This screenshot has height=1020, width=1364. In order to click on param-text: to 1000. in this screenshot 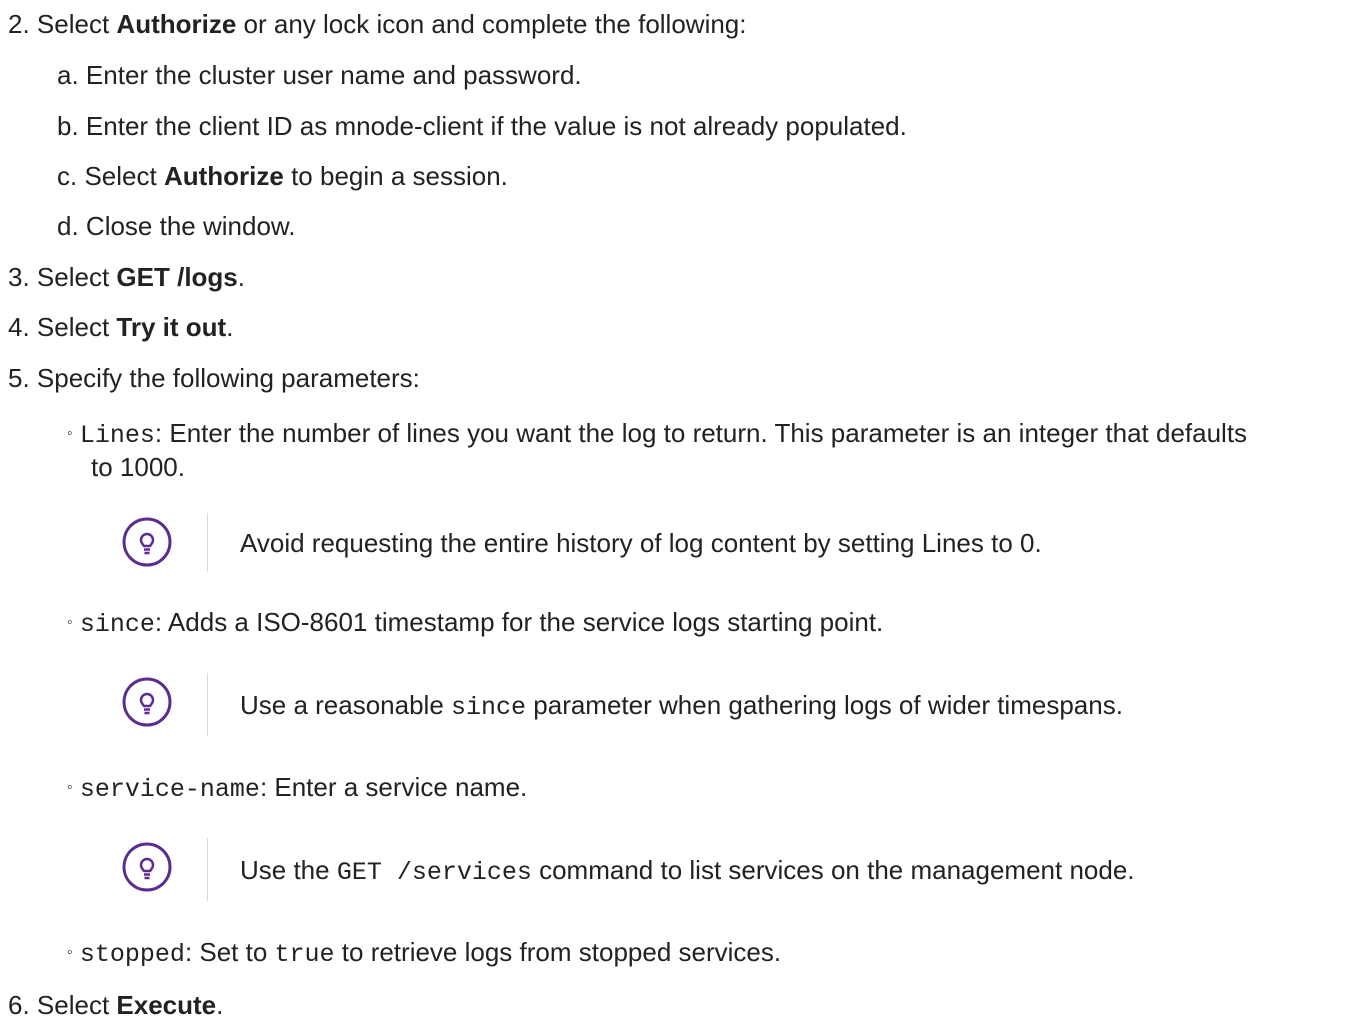, I will do `click(138, 467)`.